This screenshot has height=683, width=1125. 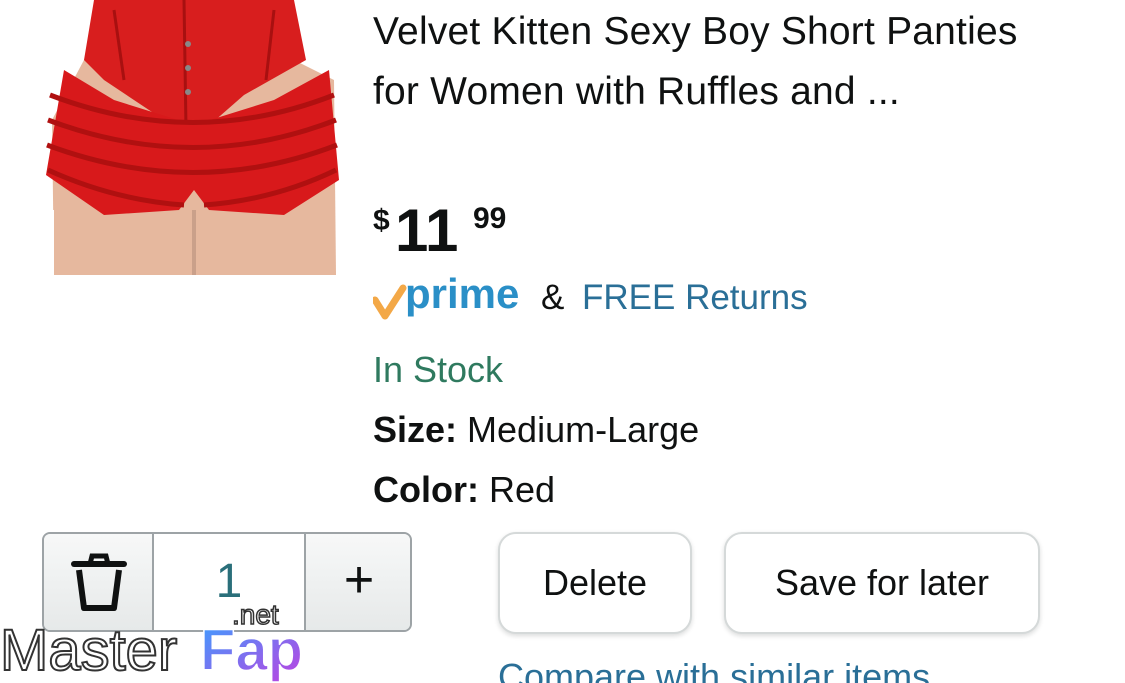 What do you see at coordinates (415, 429) in the screenshot?
I see `size-label: Size:` at bounding box center [415, 429].